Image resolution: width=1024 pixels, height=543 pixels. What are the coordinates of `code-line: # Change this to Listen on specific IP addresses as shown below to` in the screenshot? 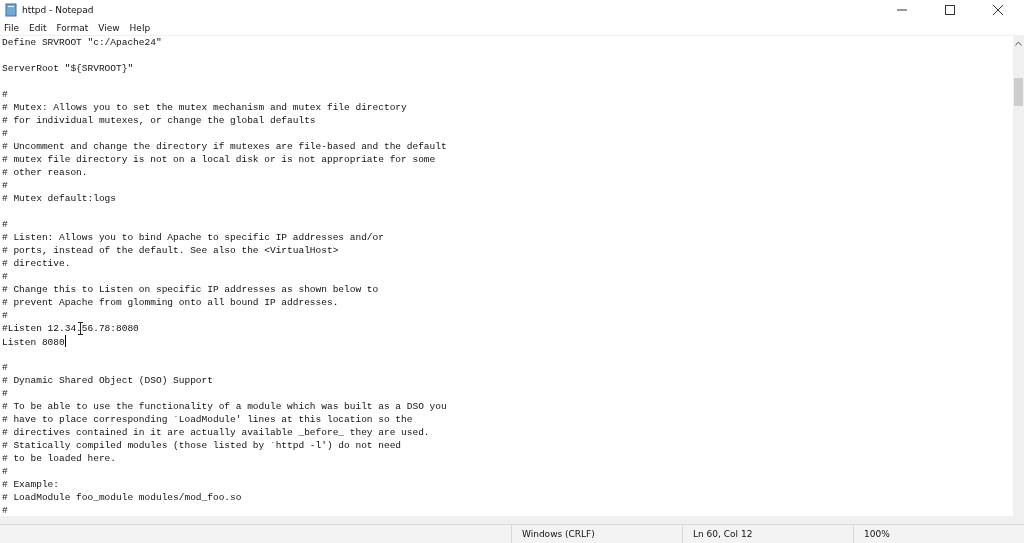 It's located at (190, 289).